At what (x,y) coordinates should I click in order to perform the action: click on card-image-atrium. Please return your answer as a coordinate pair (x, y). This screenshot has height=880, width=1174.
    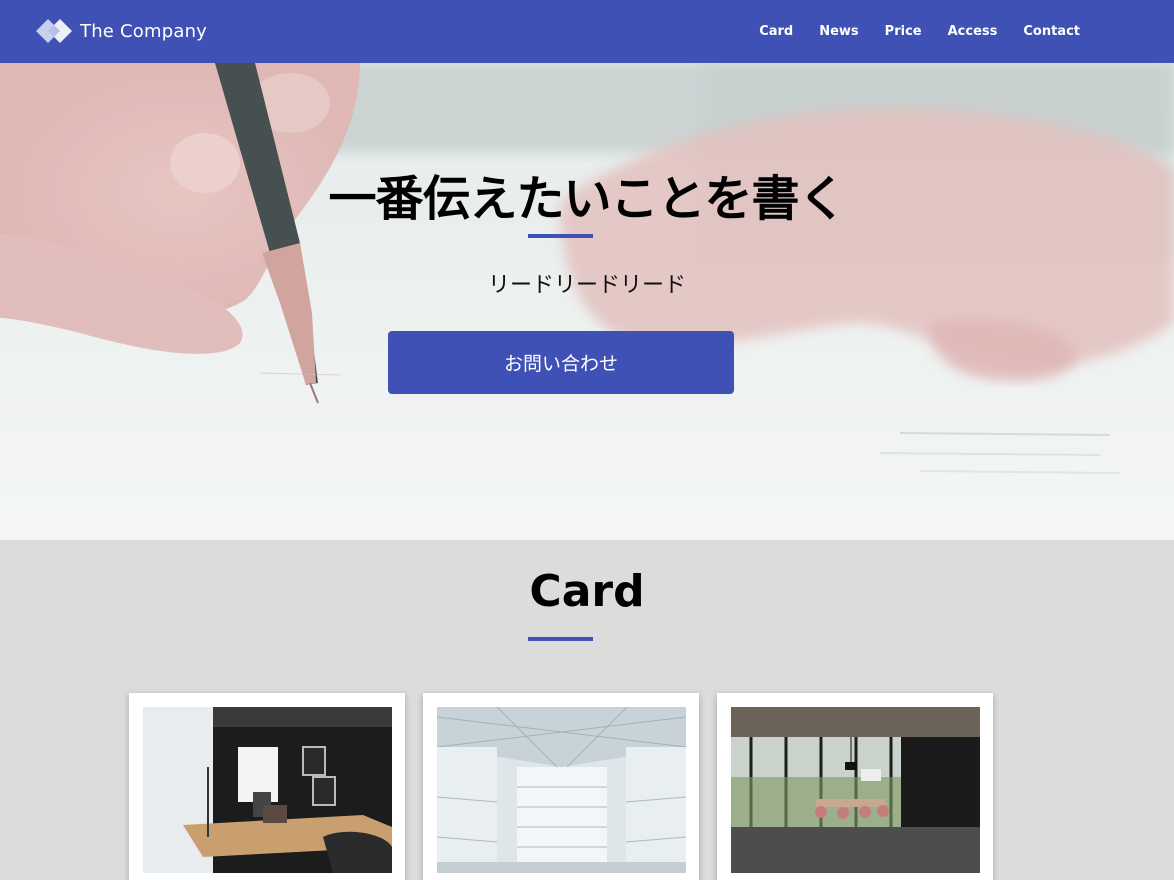
    Looking at the image, I should click on (561, 790).